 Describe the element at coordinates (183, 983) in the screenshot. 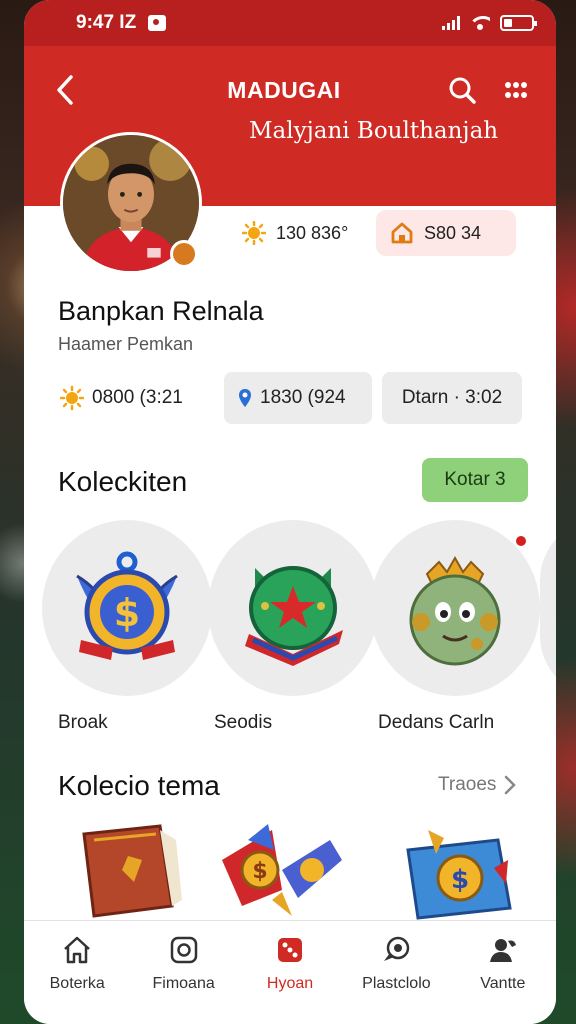

I see `tab-label: Fimoana` at that location.